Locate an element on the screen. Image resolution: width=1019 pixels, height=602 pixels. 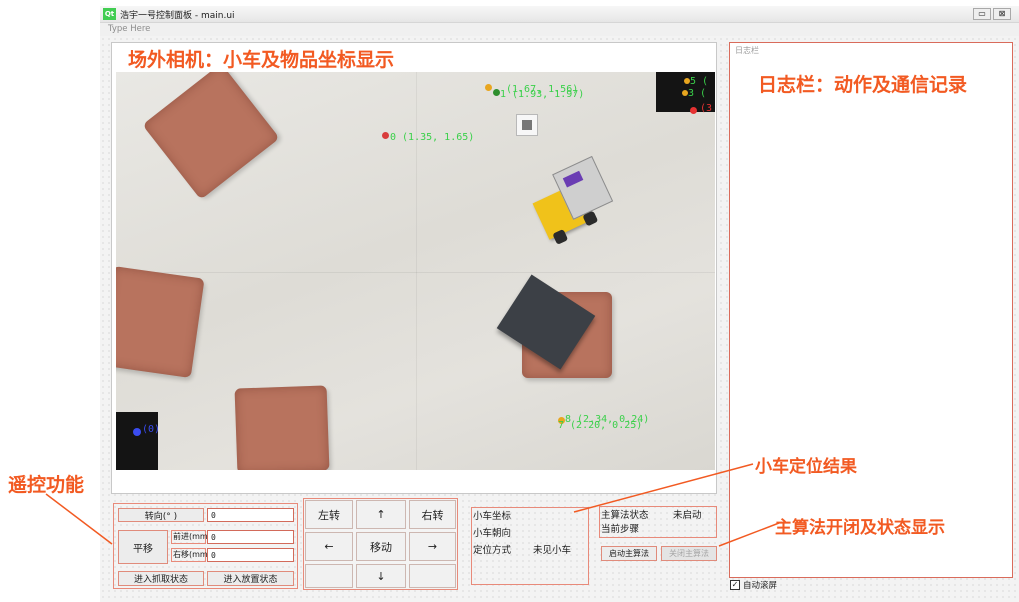
close-button: ⊠ is located at coordinates (1002, 14).